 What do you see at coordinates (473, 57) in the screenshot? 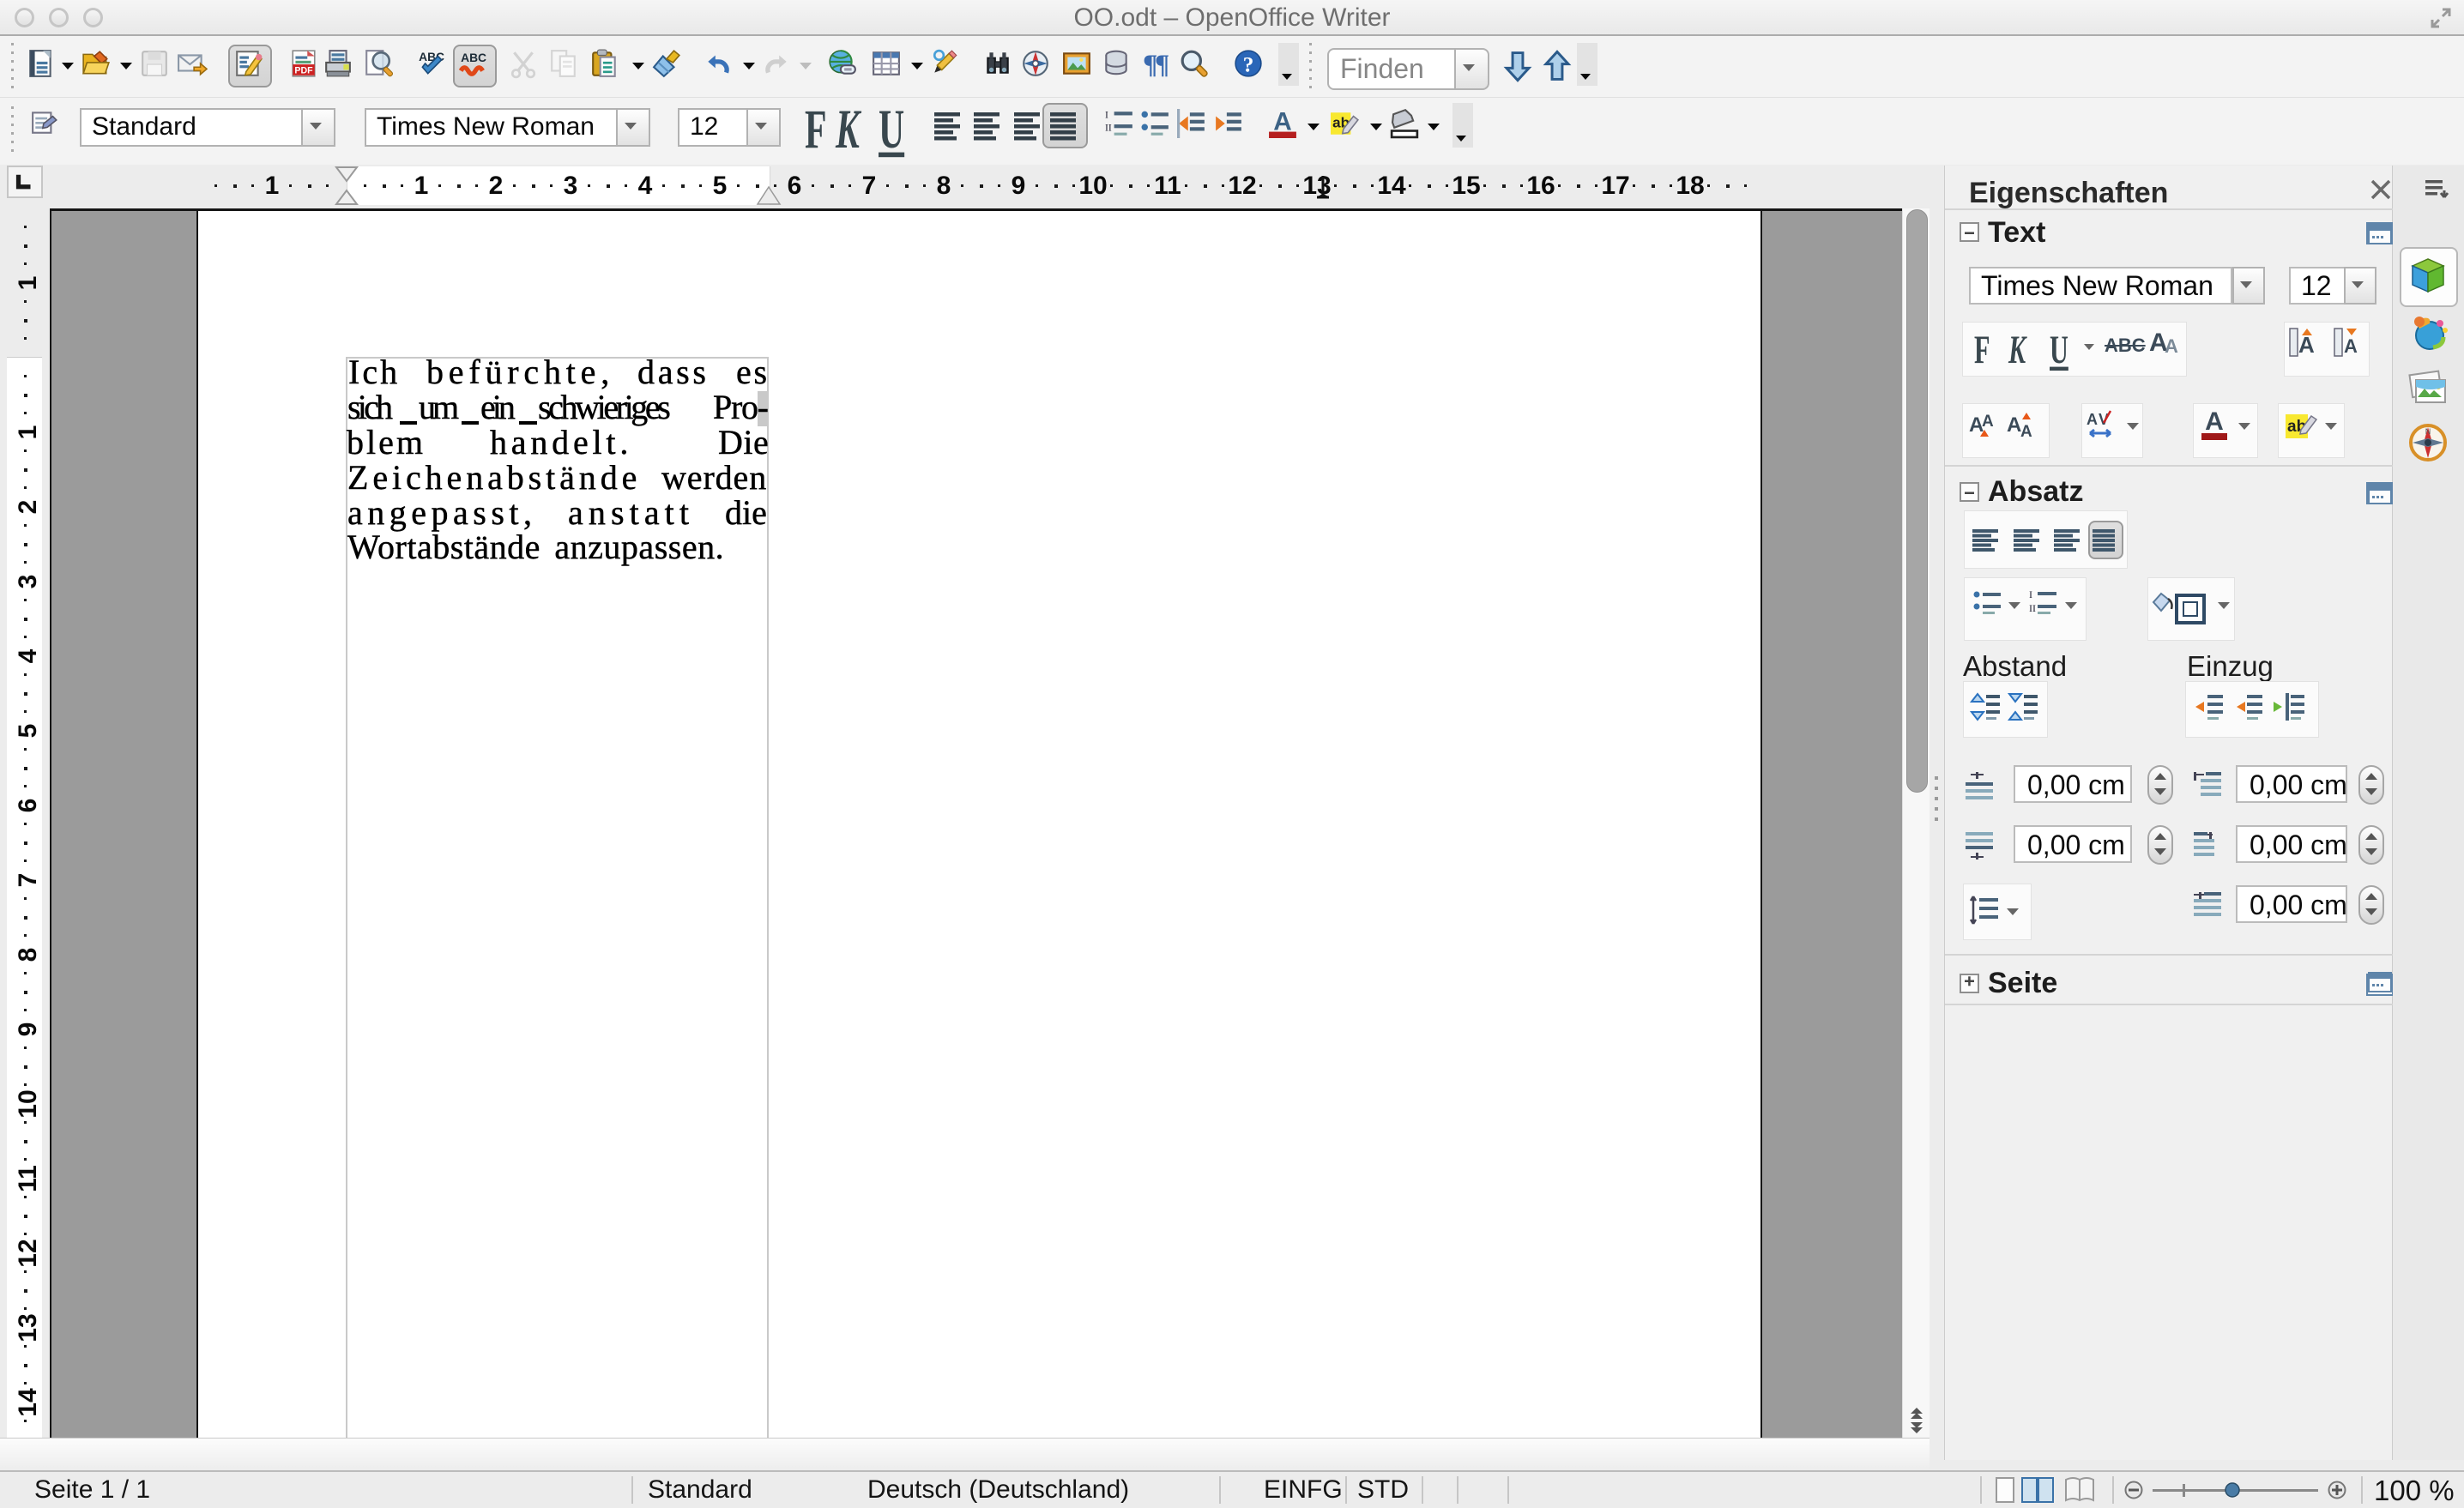
I see `svg-text: ABC` at bounding box center [473, 57].